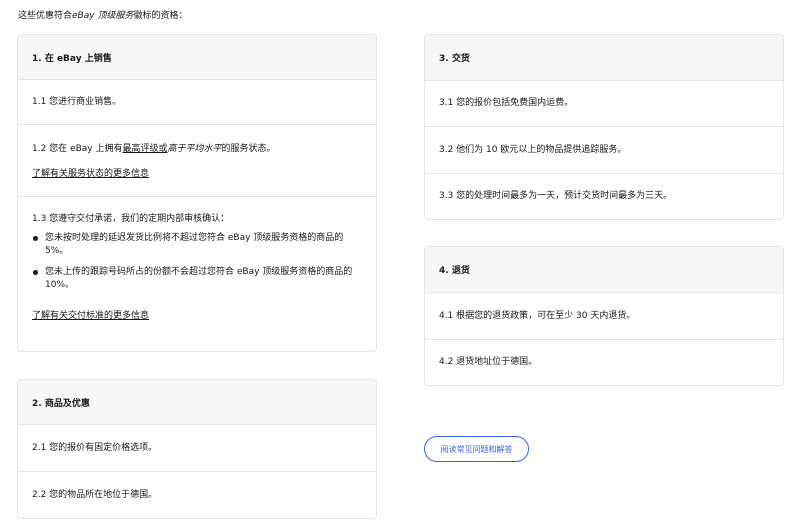 This screenshot has height=522, width=800. What do you see at coordinates (506, 103) in the screenshot?
I see `requirement-text: 3.1 您的报价包括免费国内运费。` at bounding box center [506, 103].